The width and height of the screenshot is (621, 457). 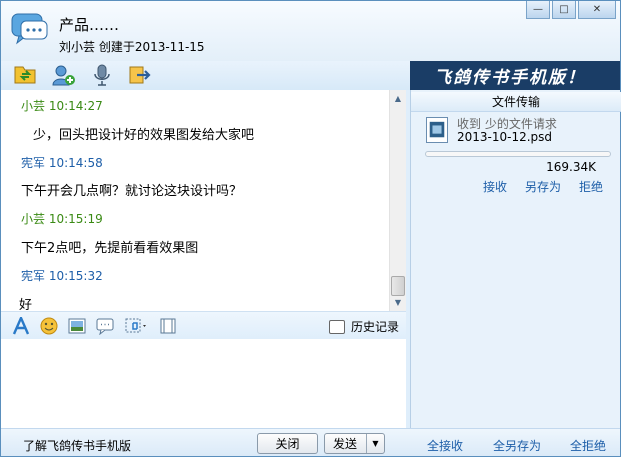 I want to click on history-icon, so click(x=337, y=326).